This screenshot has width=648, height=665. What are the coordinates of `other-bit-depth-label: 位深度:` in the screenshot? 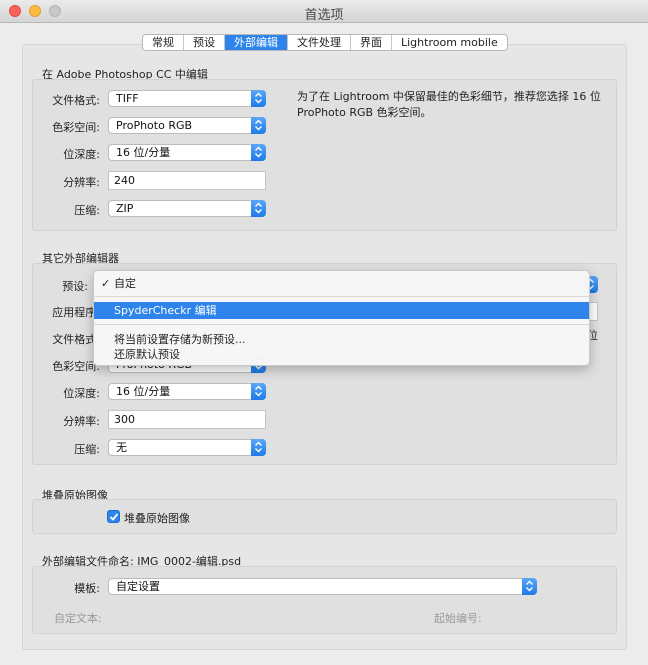 It's located at (81, 393).